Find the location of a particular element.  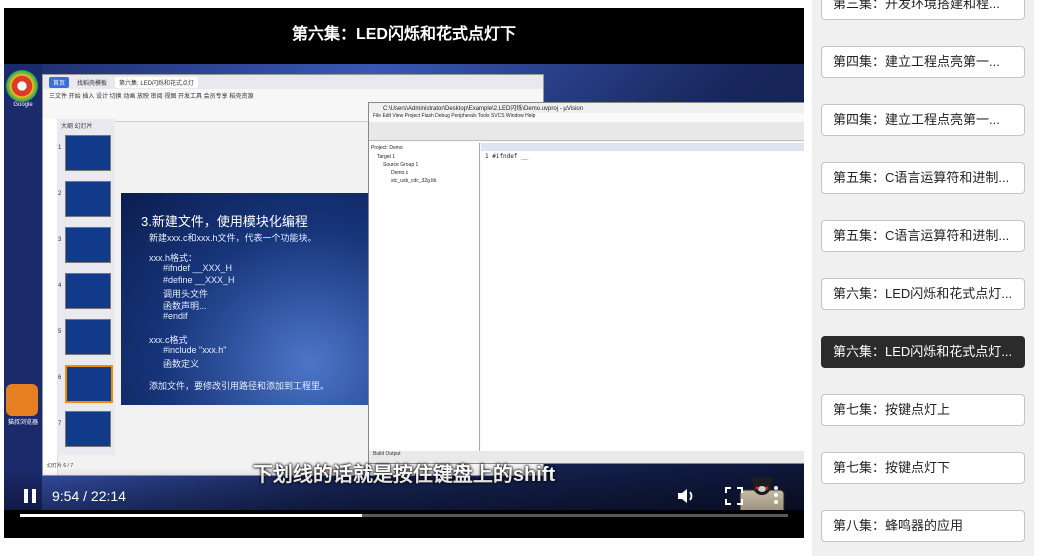

keil-toolbar is located at coordinates (586, 131).